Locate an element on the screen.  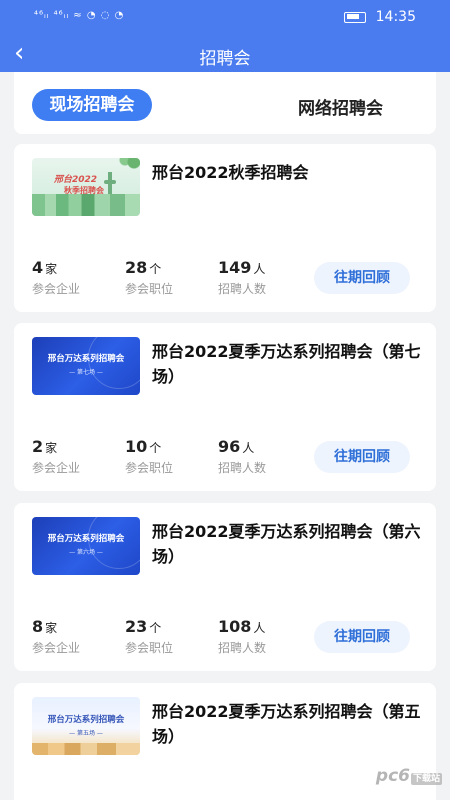
stat-value: 108 is located at coordinates (235, 626).